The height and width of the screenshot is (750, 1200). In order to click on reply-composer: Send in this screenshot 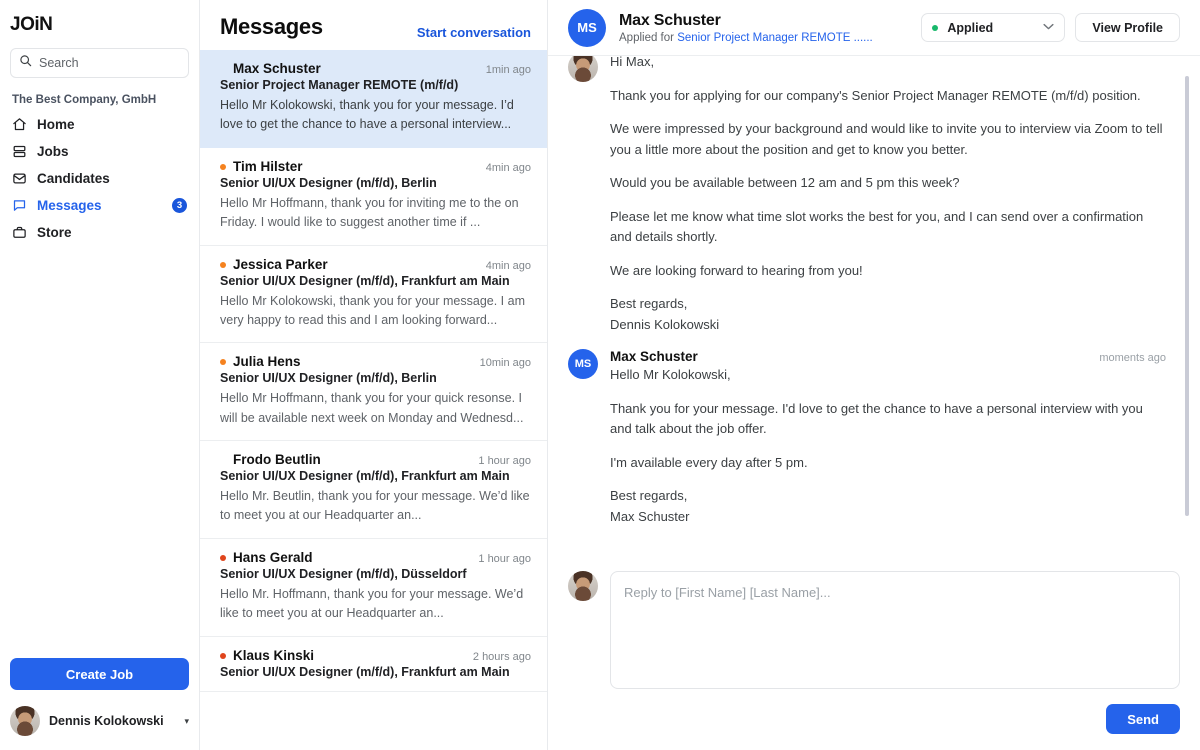, I will do `click(874, 653)`.